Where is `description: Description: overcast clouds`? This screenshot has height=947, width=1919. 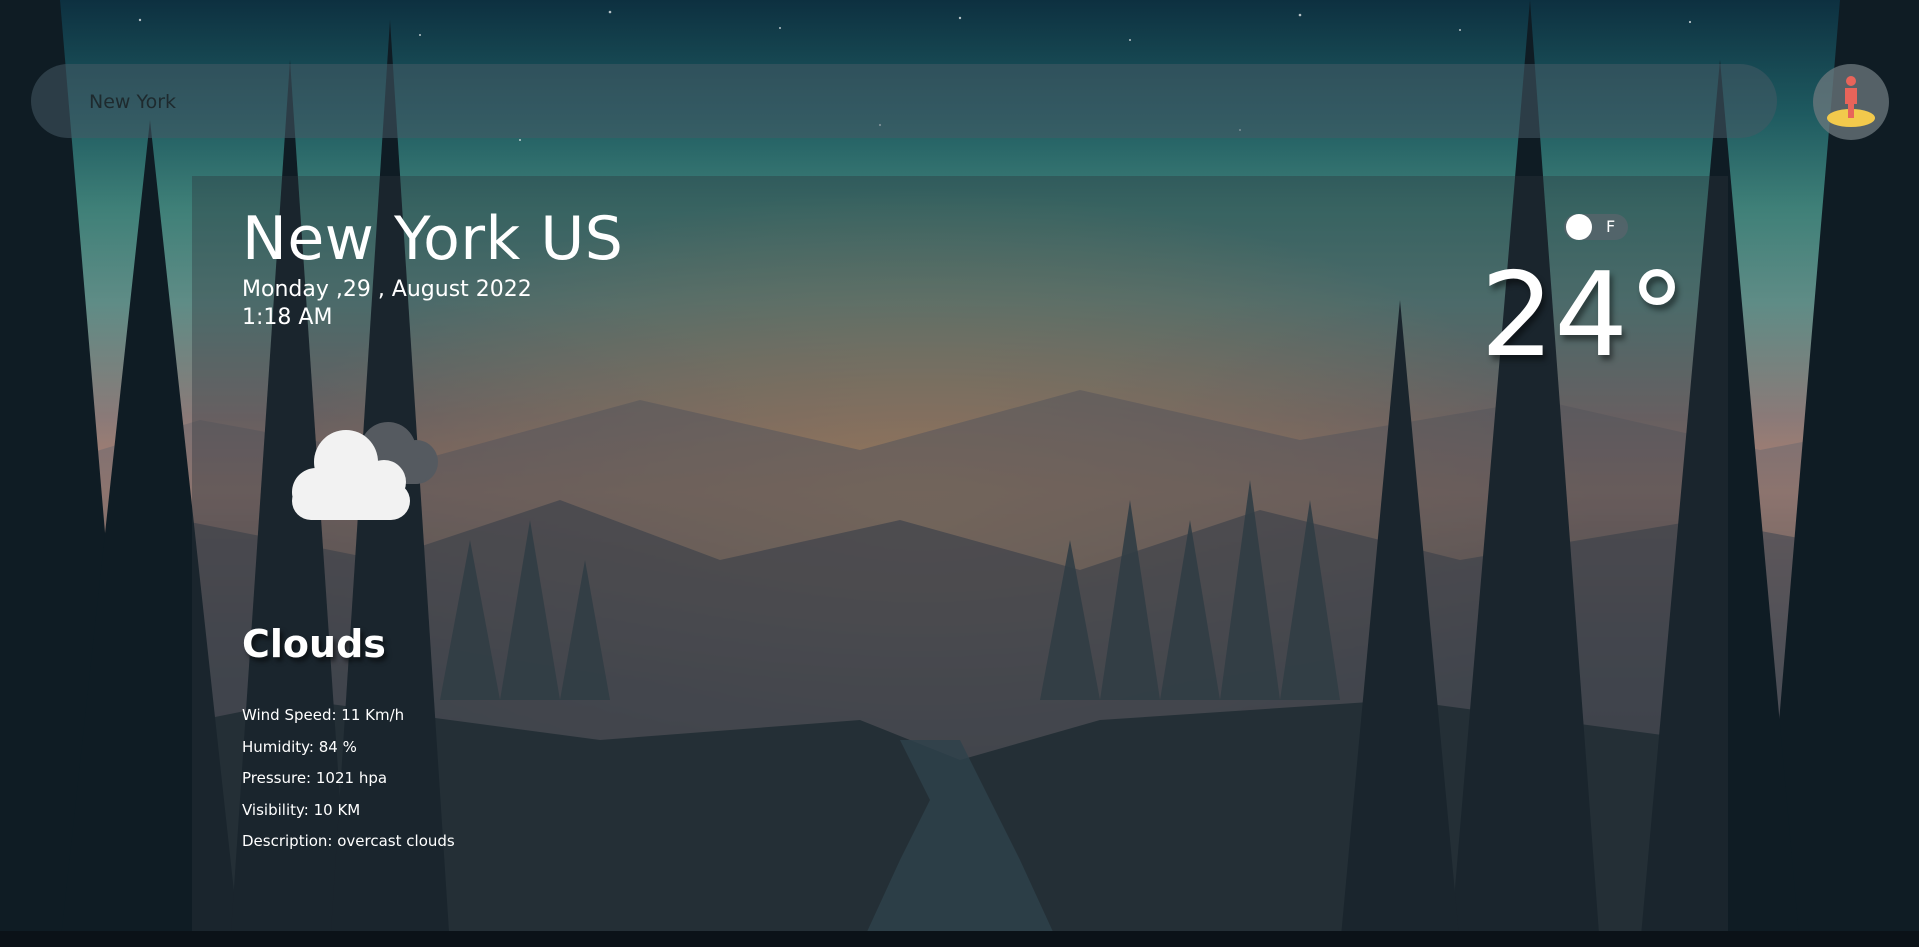 description: Description: overcast clouds is located at coordinates (348, 841).